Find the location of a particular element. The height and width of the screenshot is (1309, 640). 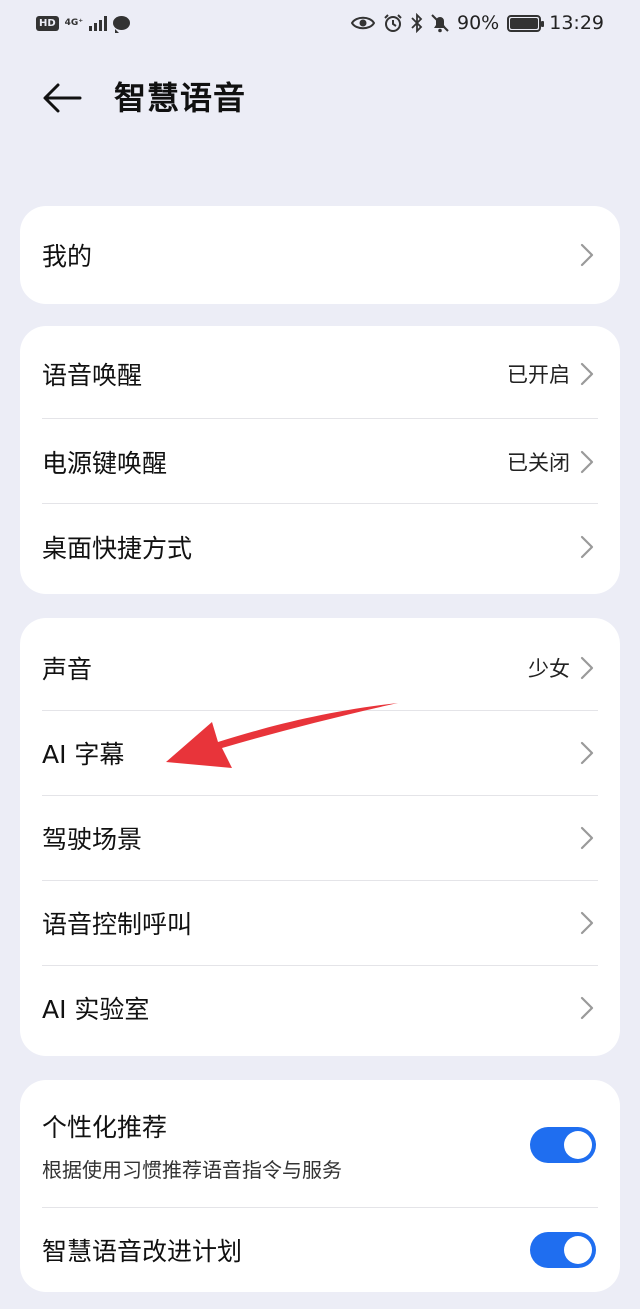

message-icon is located at coordinates (122, 24).